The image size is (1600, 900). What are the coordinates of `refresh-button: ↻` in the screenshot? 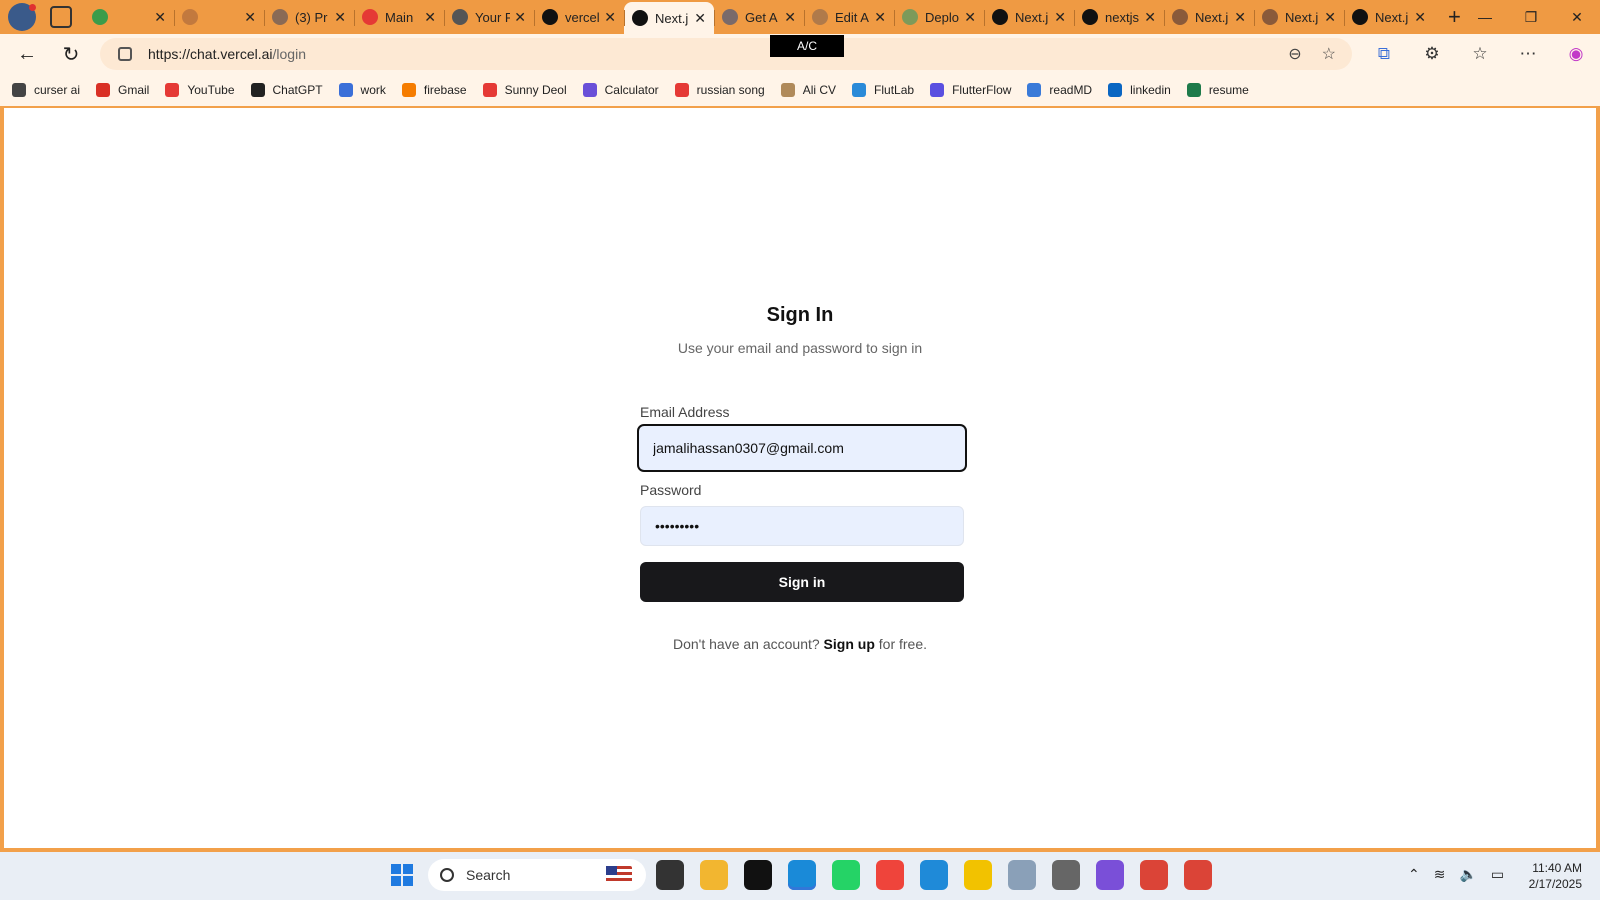 It's located at (71, 54).